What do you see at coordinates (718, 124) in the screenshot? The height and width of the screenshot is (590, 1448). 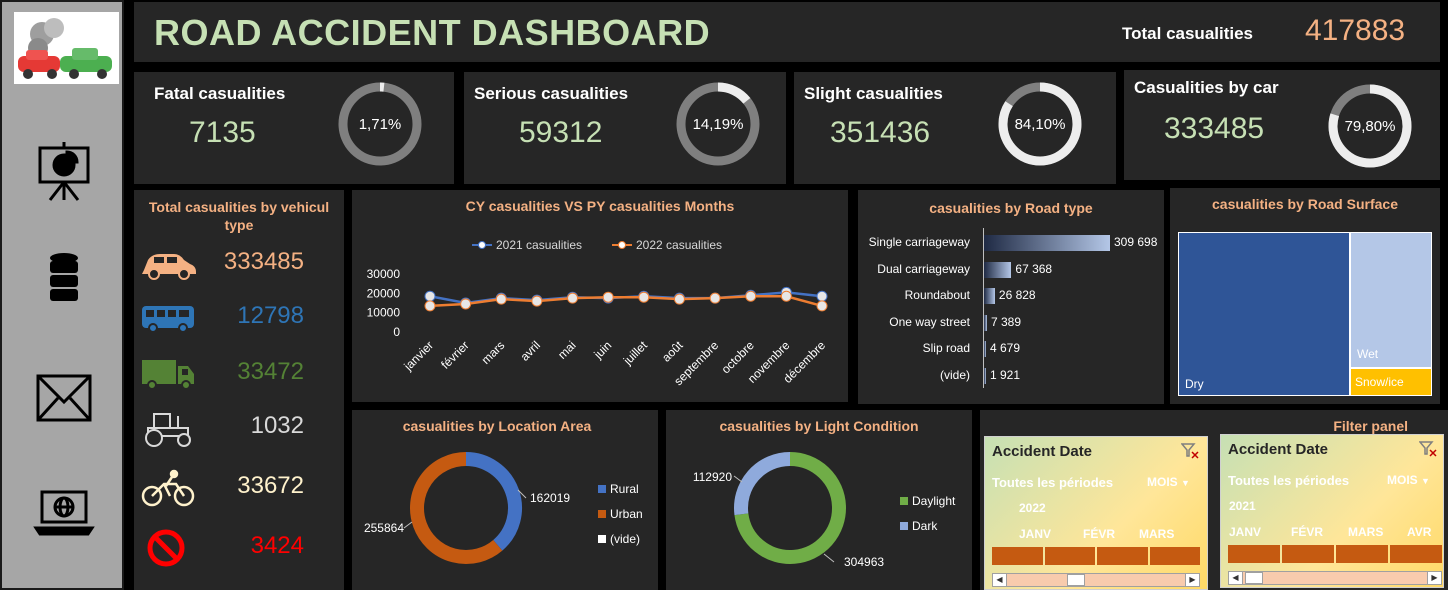 I see `kpi-ring: 14,19%` at bounding box center [718, 124].